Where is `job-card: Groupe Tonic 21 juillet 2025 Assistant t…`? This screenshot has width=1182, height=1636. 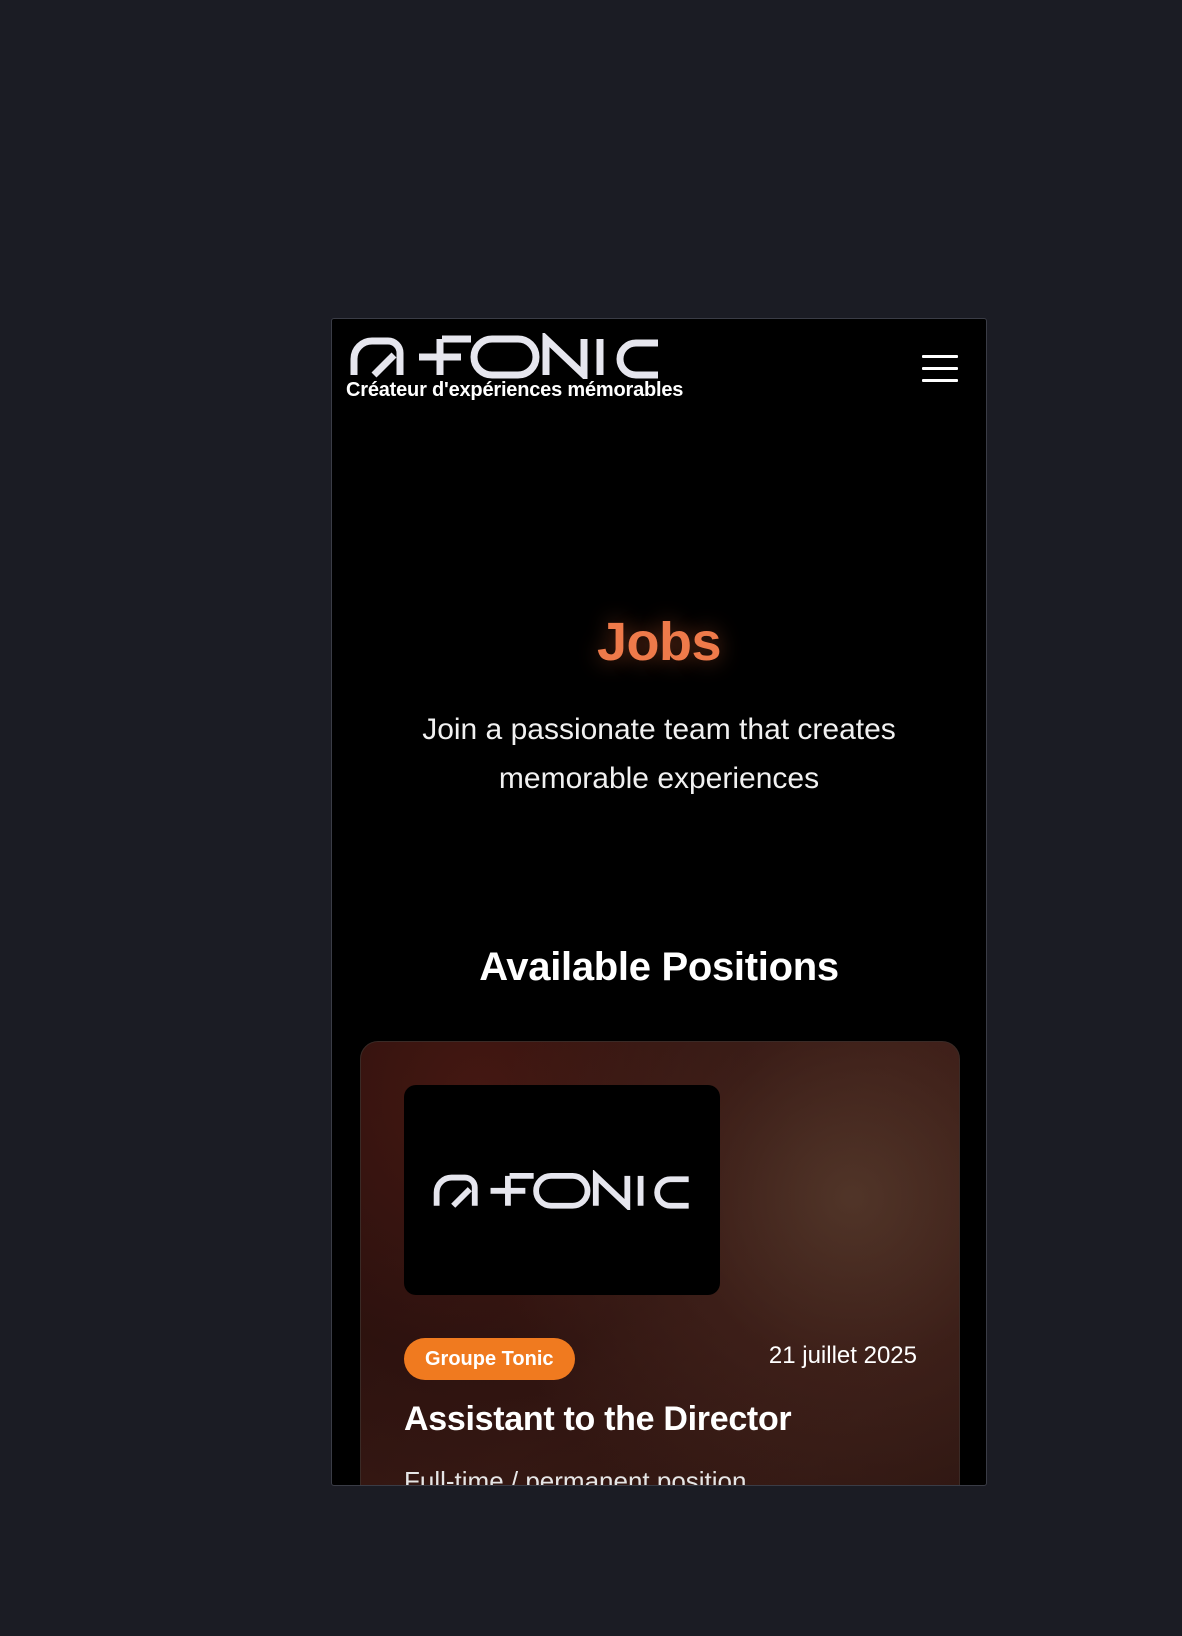
job-card: Groupe Tonic 21 juillet 2025 Assistant t… is located at coordinates (660, 1263).